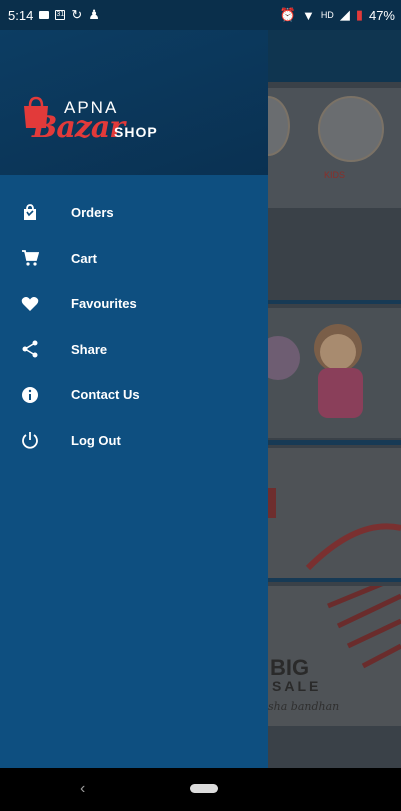  What do you see at coordinates (327, 15) in the screenshot?
I see `network-label: HD` at bounding box center [327, 15].